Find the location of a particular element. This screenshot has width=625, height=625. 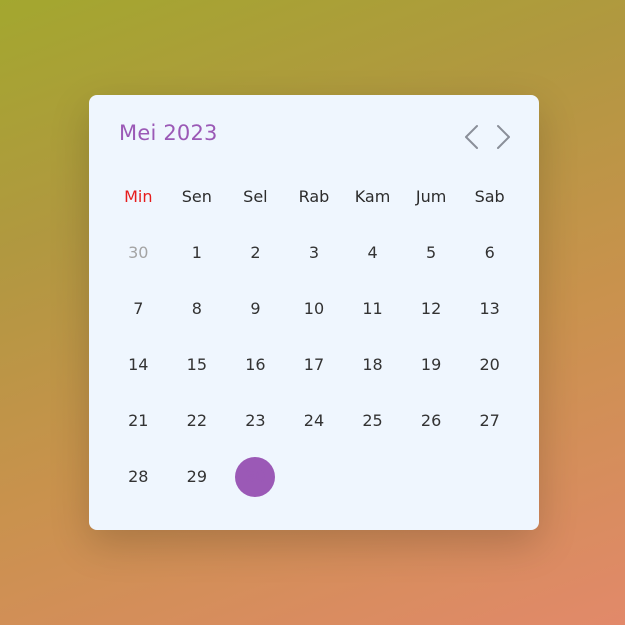

day-cell: 13 is located at coordinates (489, 309).